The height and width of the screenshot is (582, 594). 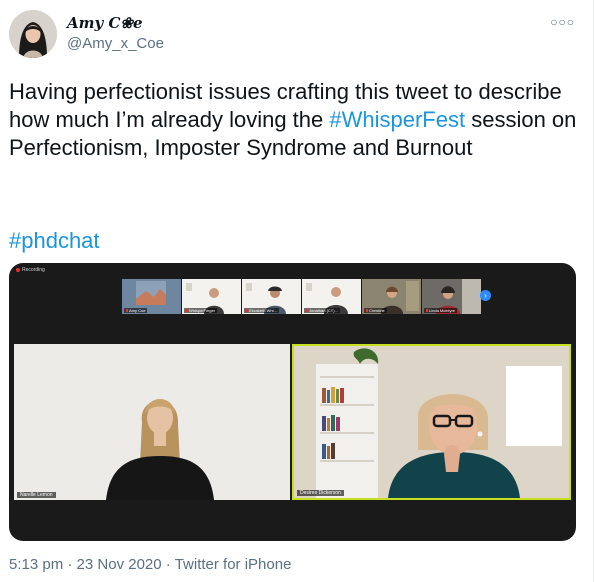 I want to click on recording-dot-icon, so click(x=18, y=270).